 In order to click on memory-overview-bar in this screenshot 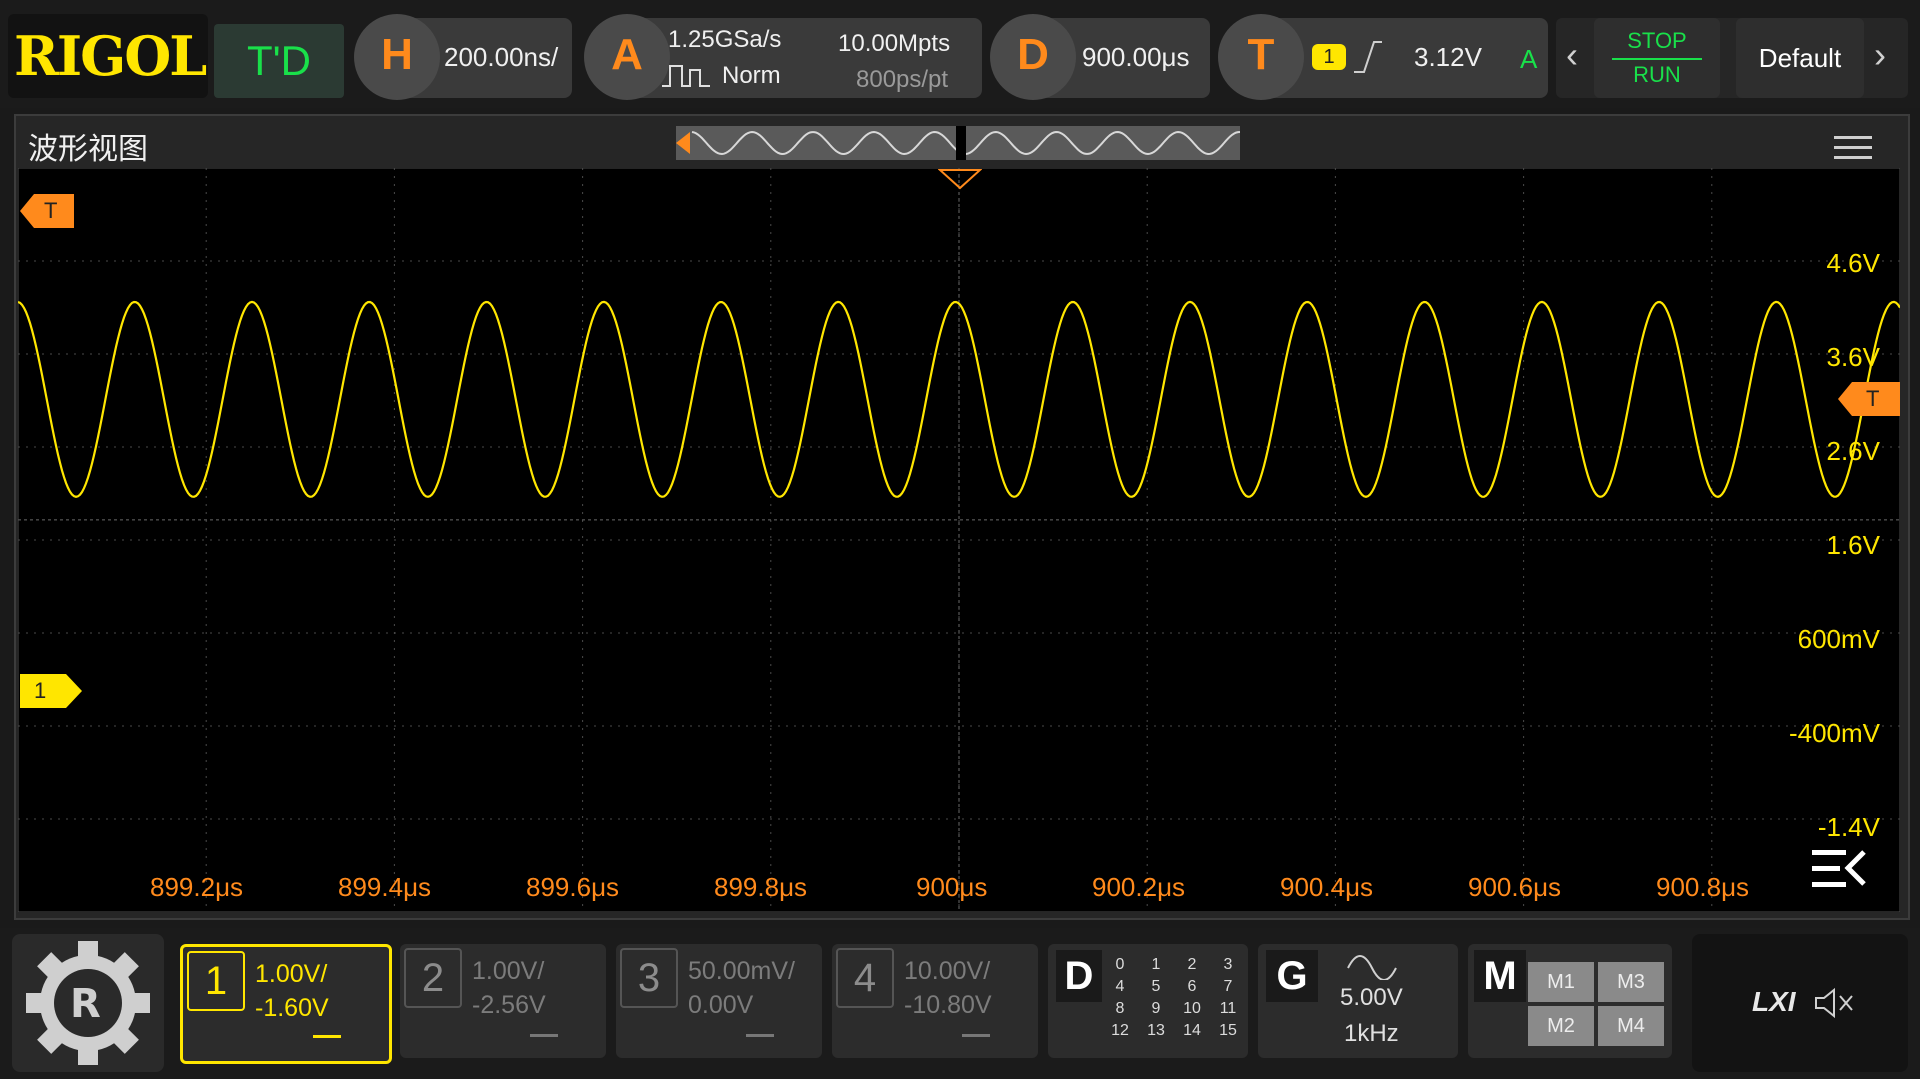, I will do `click(958, 143)`.